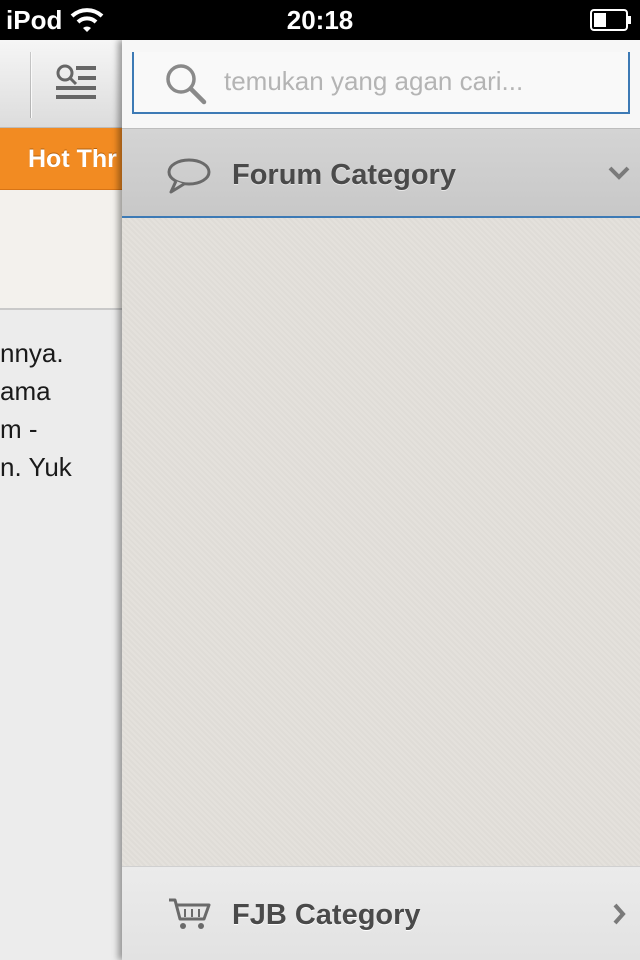  I want to click on main-banner, so click(62, 250).